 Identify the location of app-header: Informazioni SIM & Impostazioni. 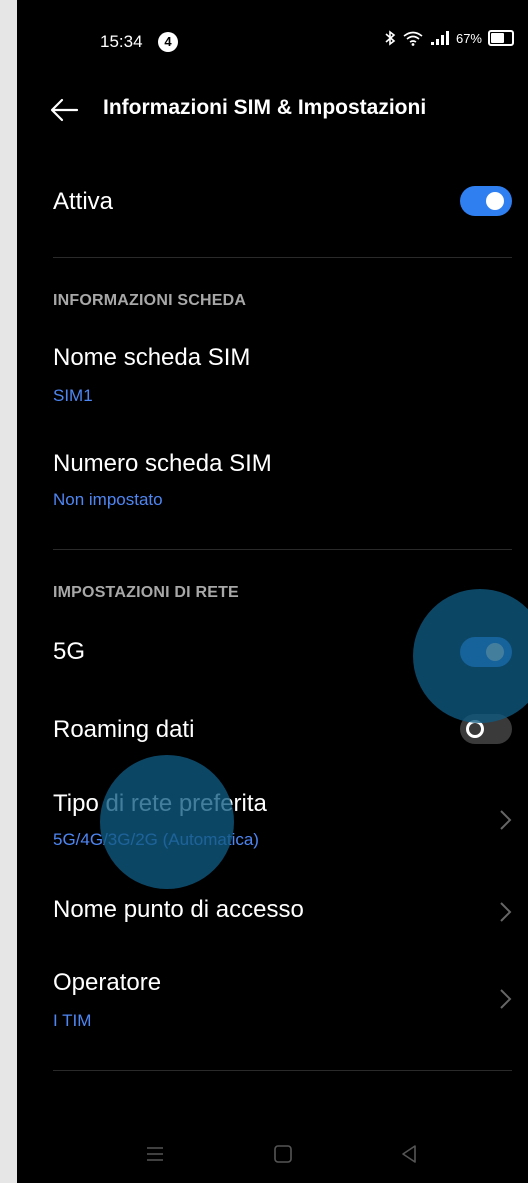
(272, 110).